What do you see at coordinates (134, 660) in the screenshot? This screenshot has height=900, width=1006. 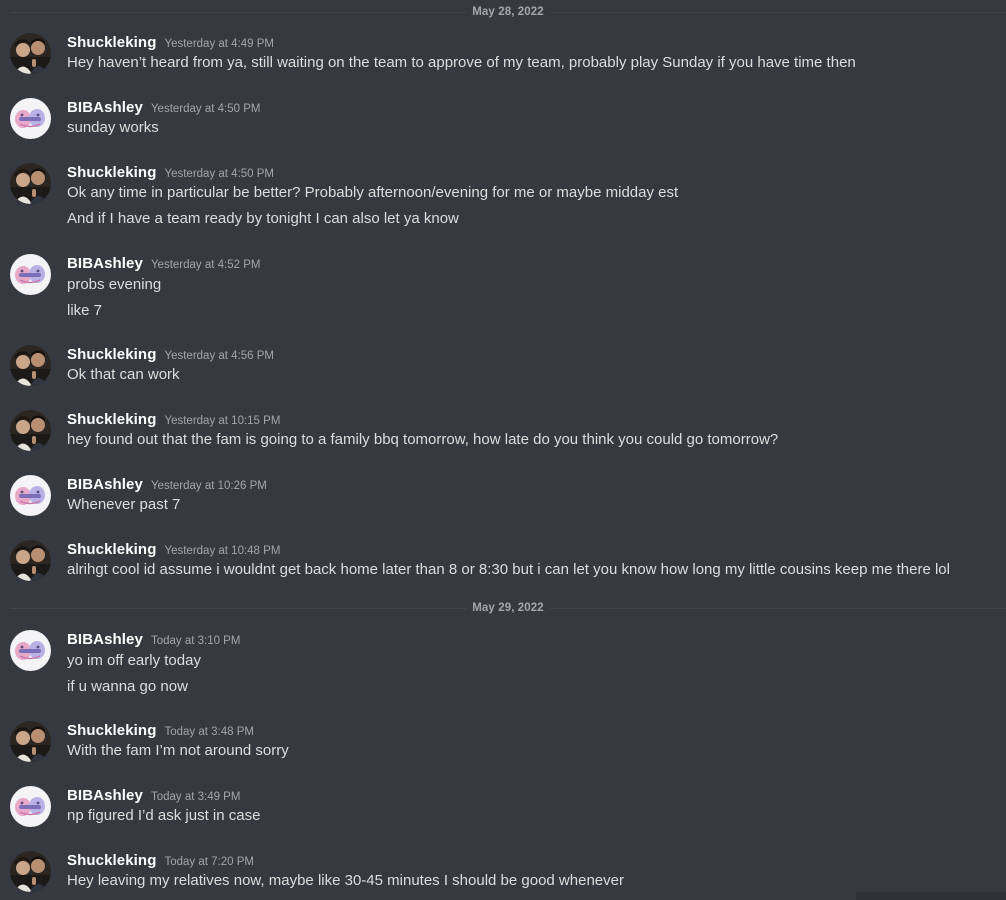 I see `message-text: yo im off early today` at bounding box center [134, 660].